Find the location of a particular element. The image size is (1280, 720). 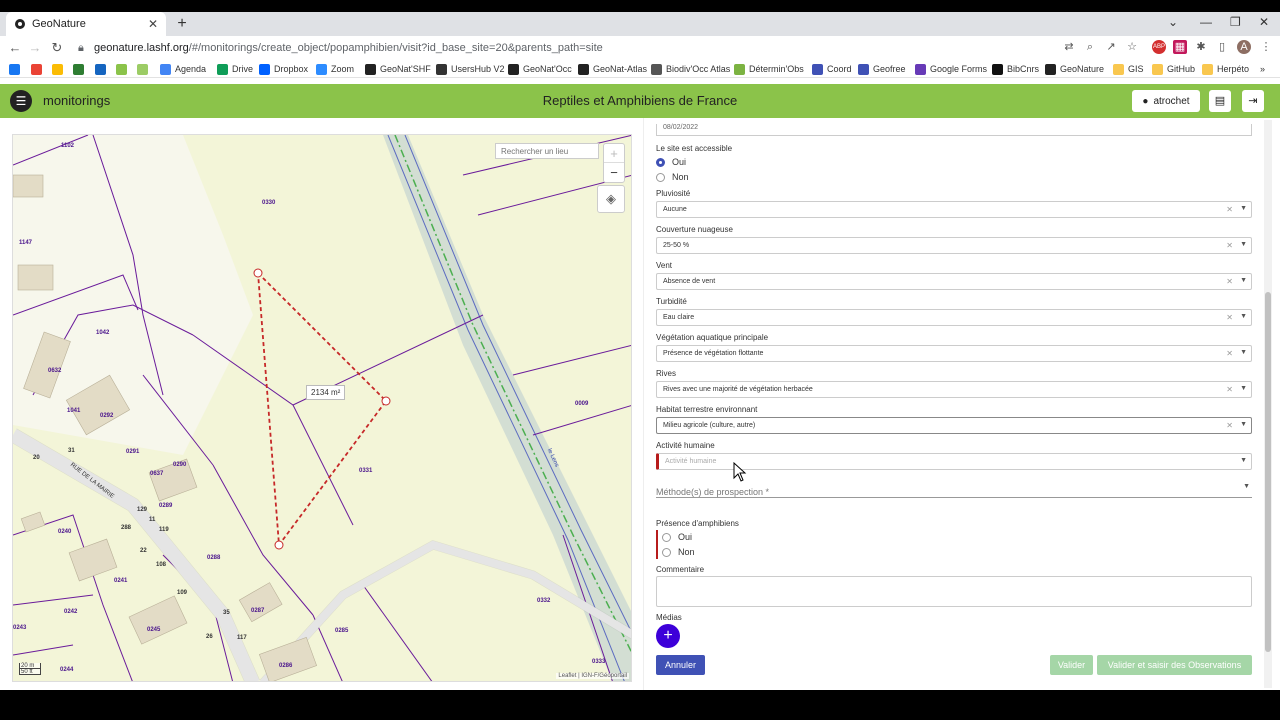

sidepanel-icon: ▯ is located at coordinates (1222, 47).